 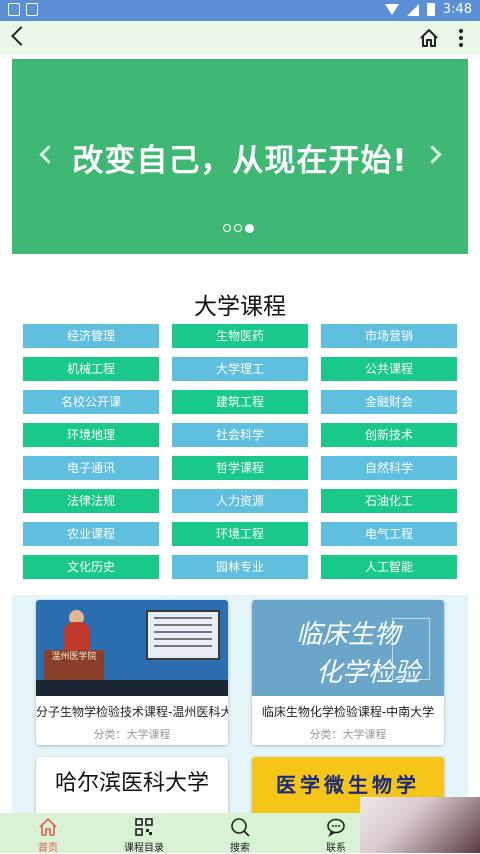 What do you see at coordinates (14, 9) in the screenshot?
I see `notification-icon` at bounding box center [14, 9].